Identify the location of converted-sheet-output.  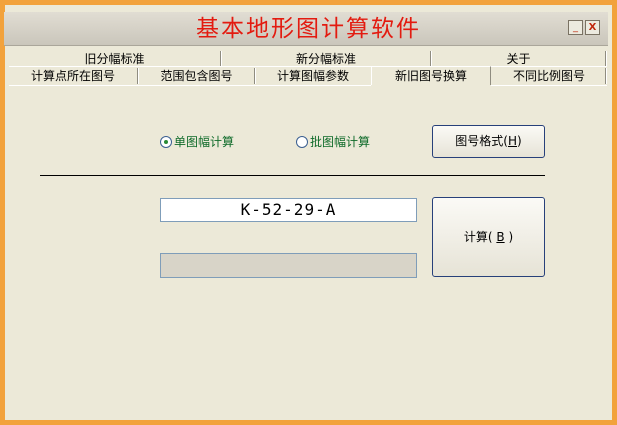
(288, 265).